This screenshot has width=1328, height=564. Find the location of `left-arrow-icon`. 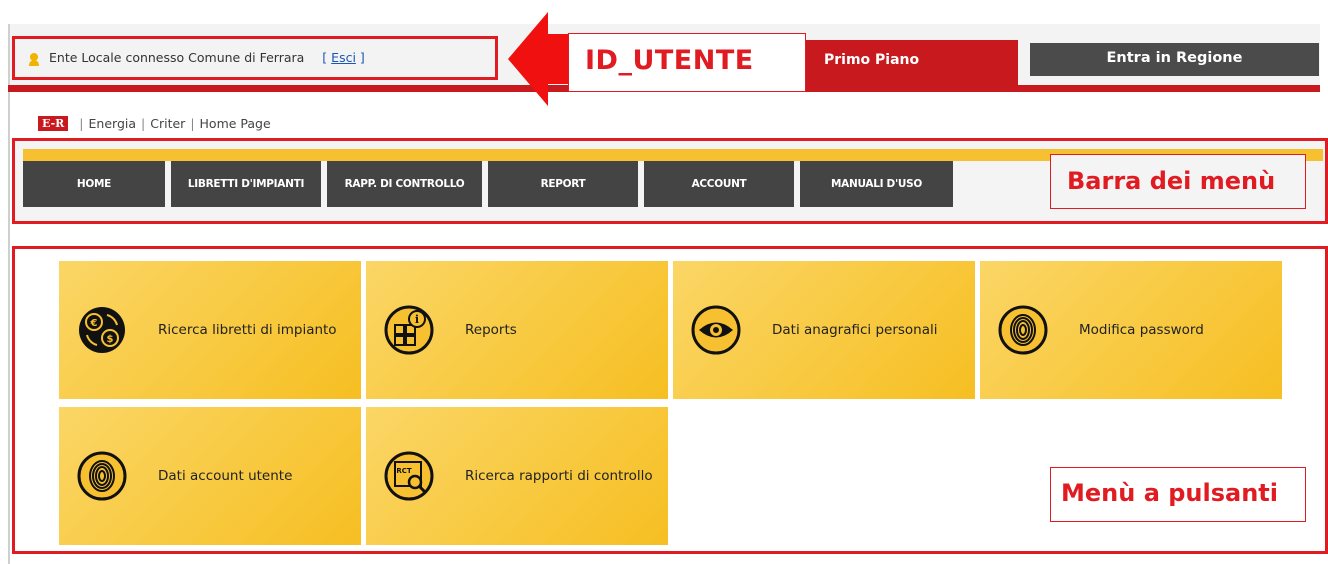

left-arrow-icon is located at coordinates (539, 59).